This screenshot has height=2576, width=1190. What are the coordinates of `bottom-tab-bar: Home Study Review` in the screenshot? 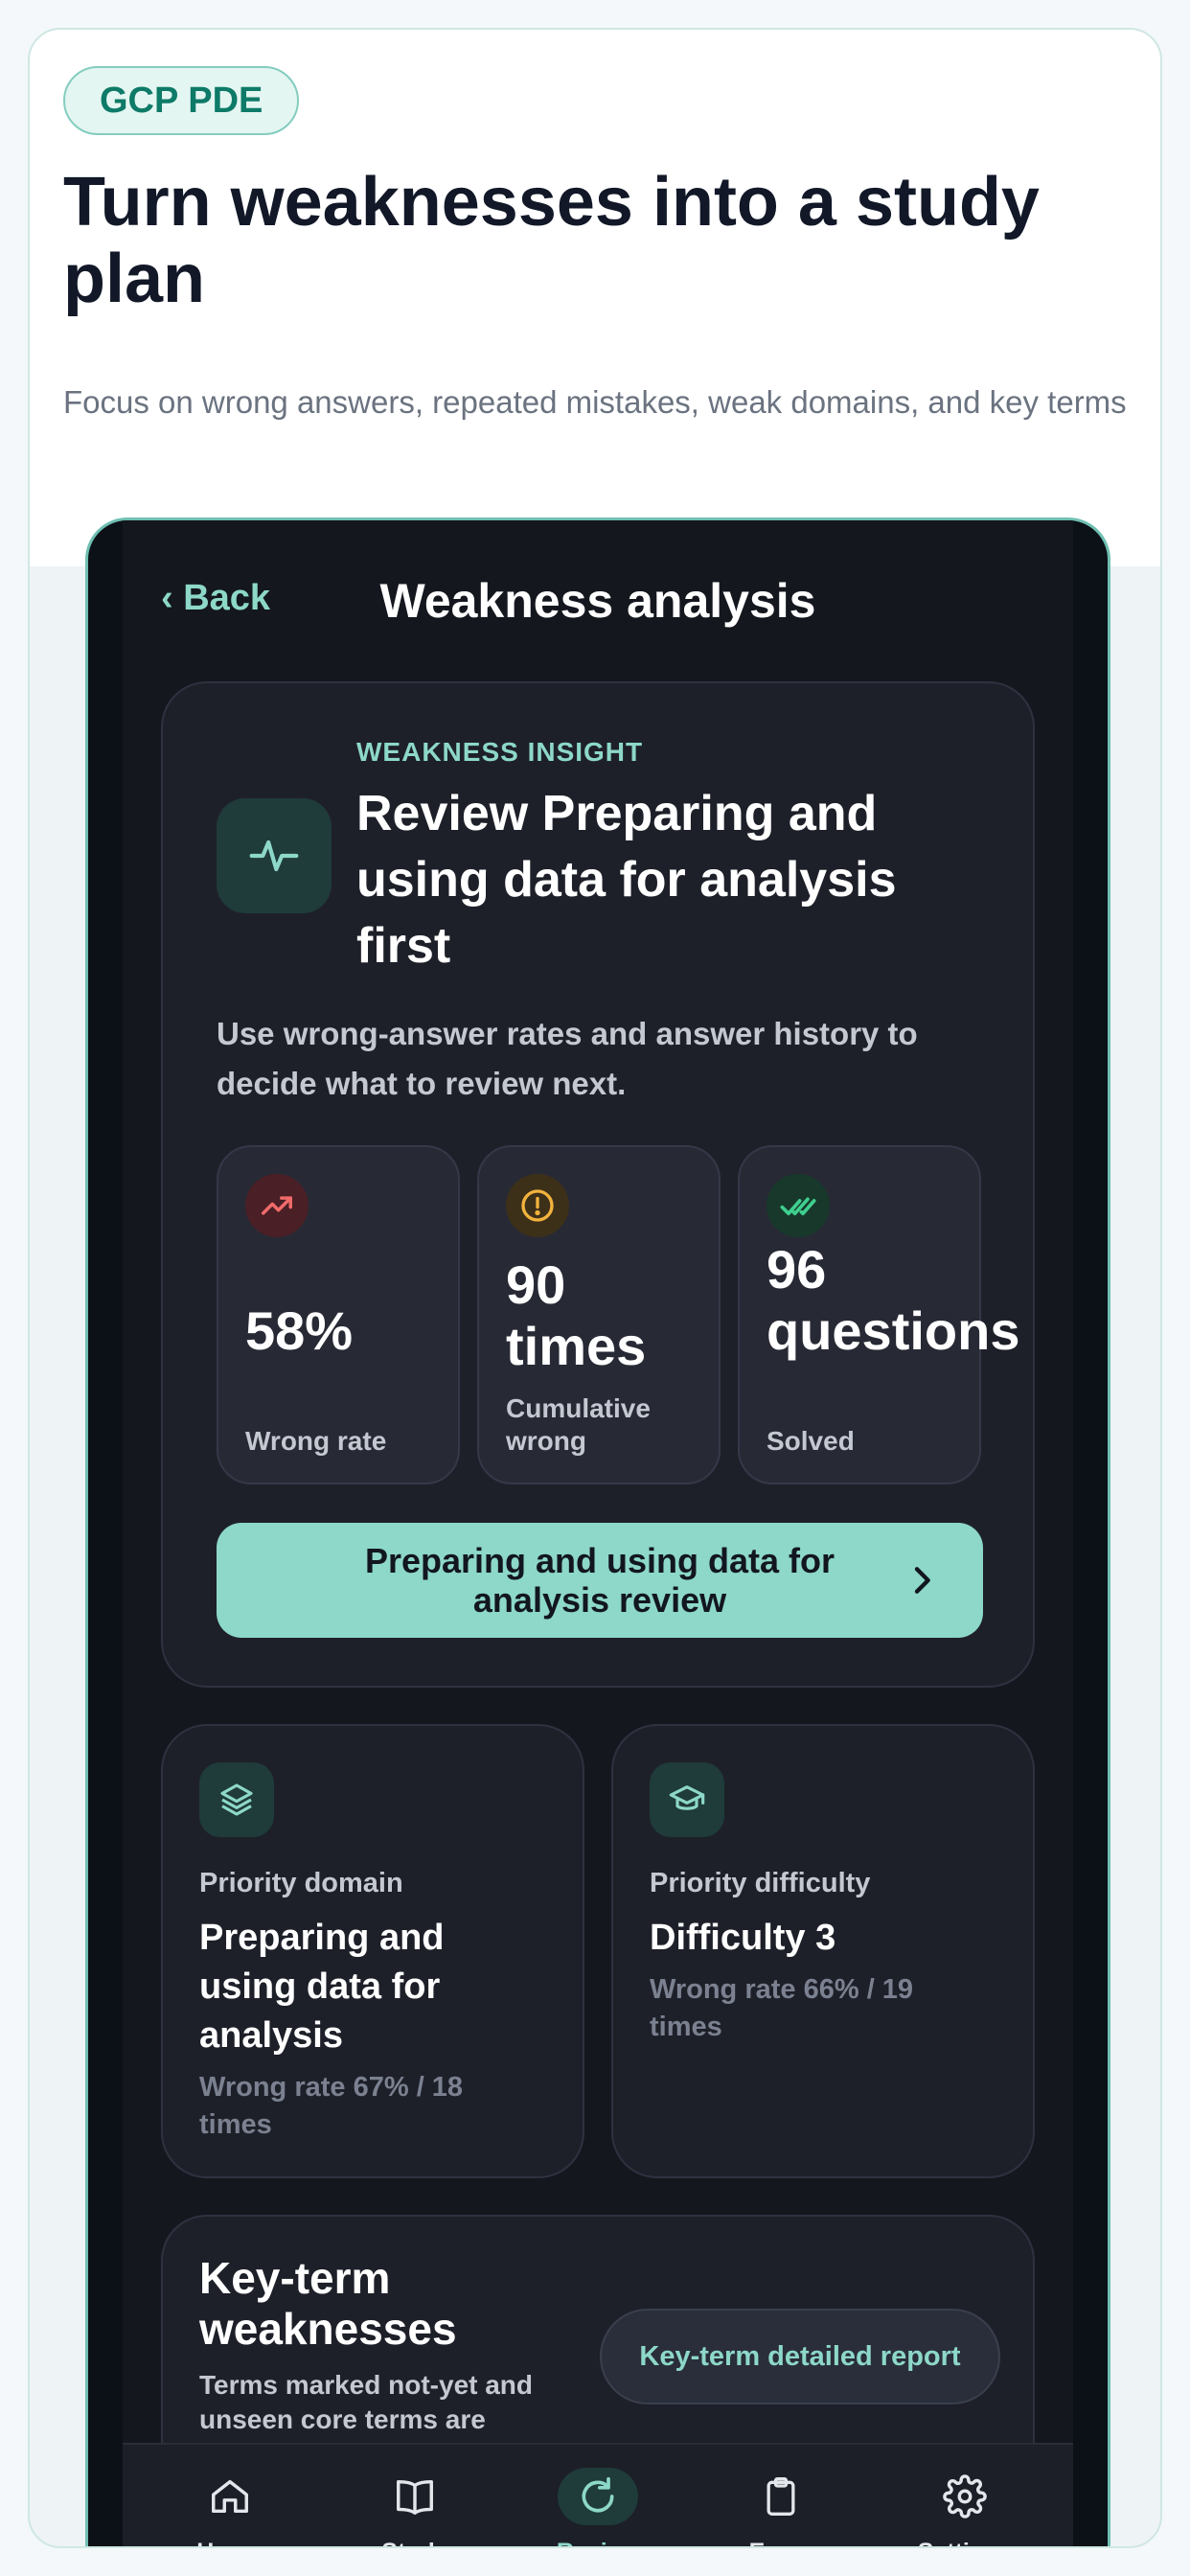 It's located at (598, 2494).